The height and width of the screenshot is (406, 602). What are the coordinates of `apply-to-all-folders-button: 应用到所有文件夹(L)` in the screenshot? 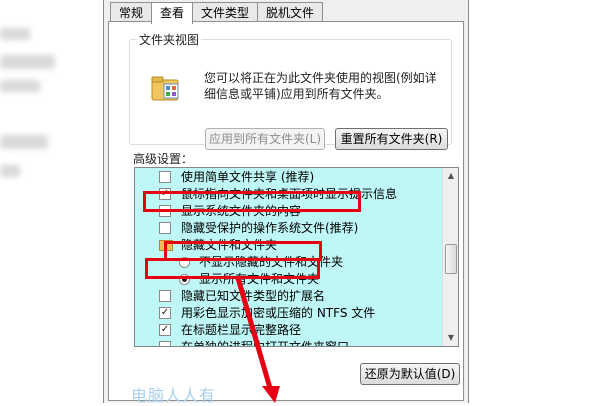 It's located at (265, 139).